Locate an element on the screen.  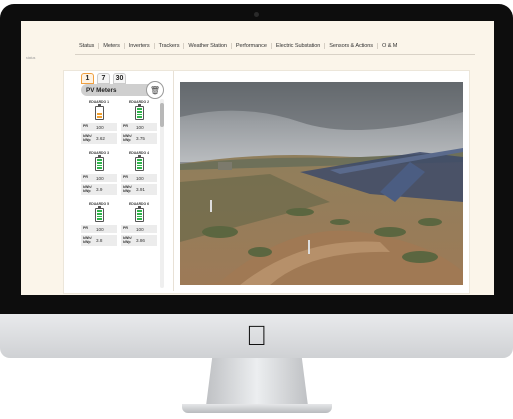
kwh-value: 3.8 is located at coordinates (99, 240).